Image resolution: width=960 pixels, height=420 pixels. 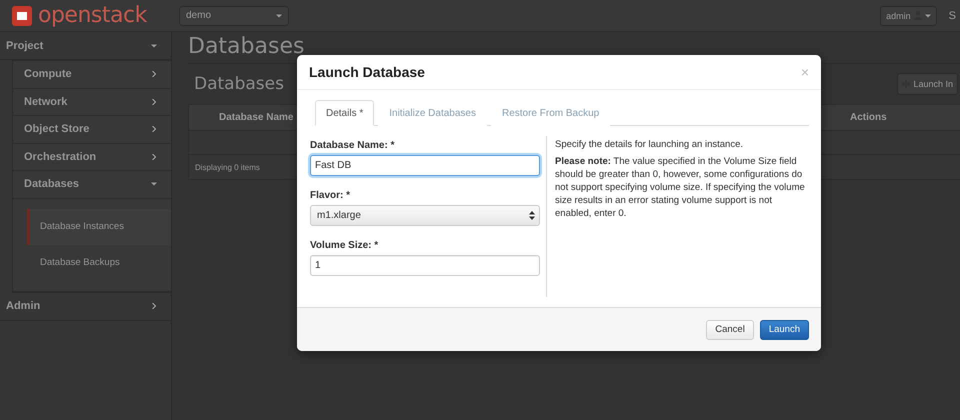 What do you see at coordinates (99, 226) in the screenshot?
I see `sidebar-link: Database Instances` at bounding box center [99, 226].